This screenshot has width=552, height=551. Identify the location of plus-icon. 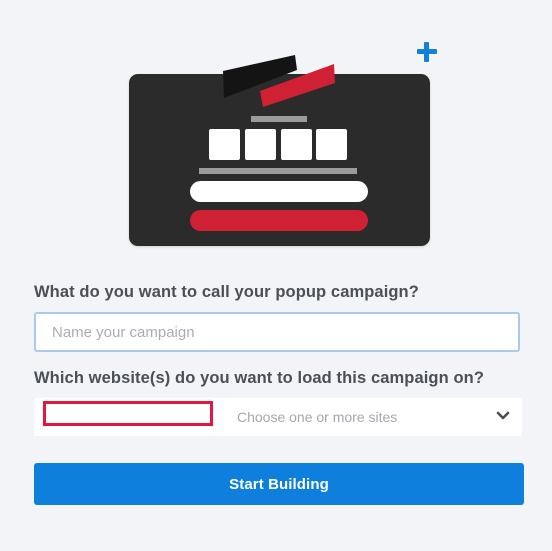
(427, 52).